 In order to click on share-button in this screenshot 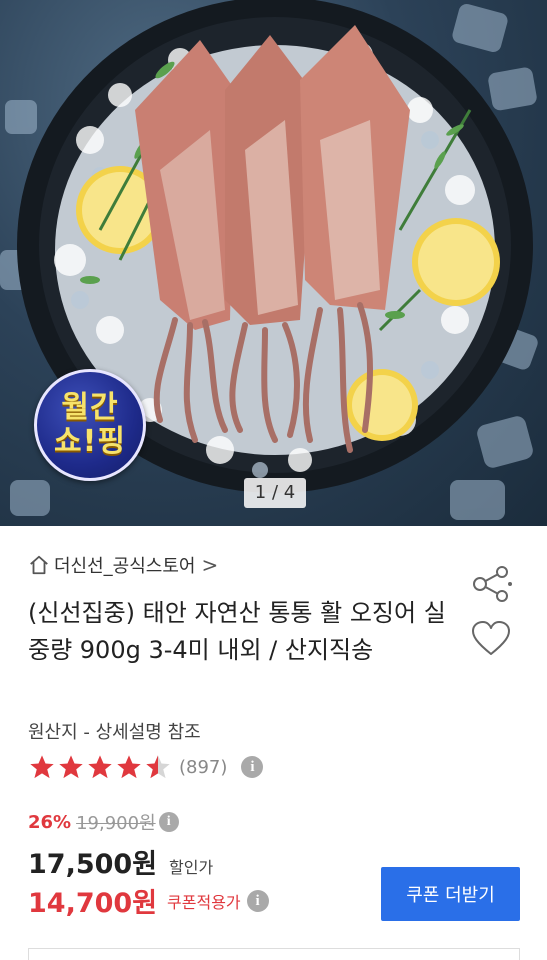, I will do `click(492, 583)`.